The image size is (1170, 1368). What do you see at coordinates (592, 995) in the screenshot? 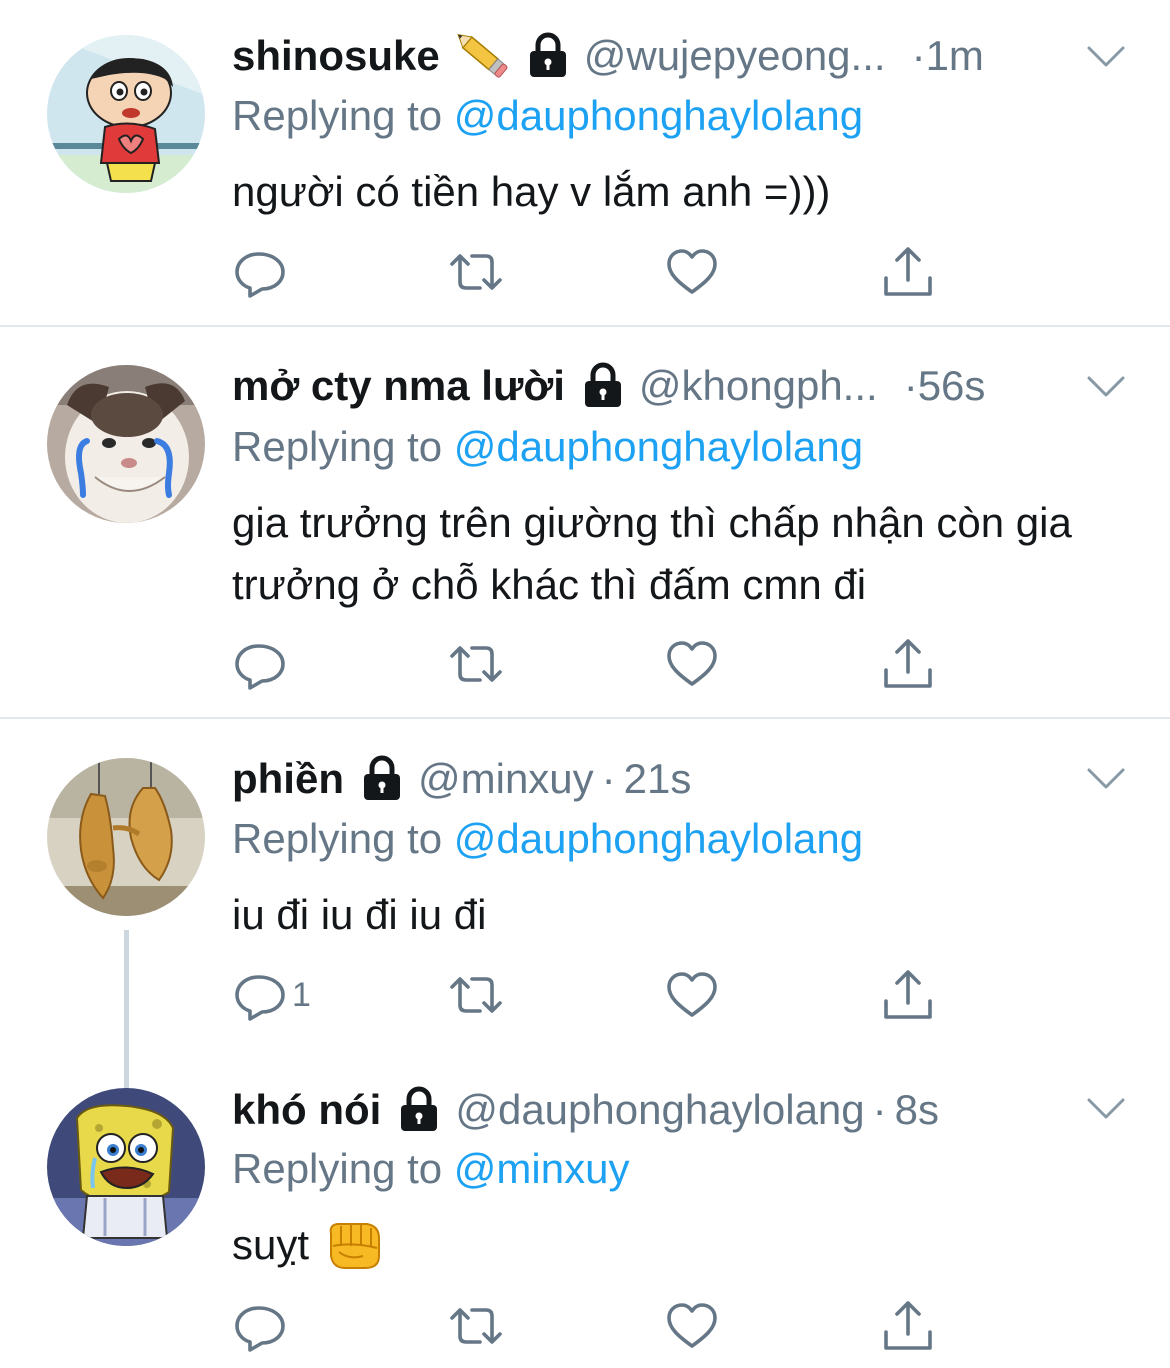
I see `action-bar: 1` at bounding box center [592, 995].